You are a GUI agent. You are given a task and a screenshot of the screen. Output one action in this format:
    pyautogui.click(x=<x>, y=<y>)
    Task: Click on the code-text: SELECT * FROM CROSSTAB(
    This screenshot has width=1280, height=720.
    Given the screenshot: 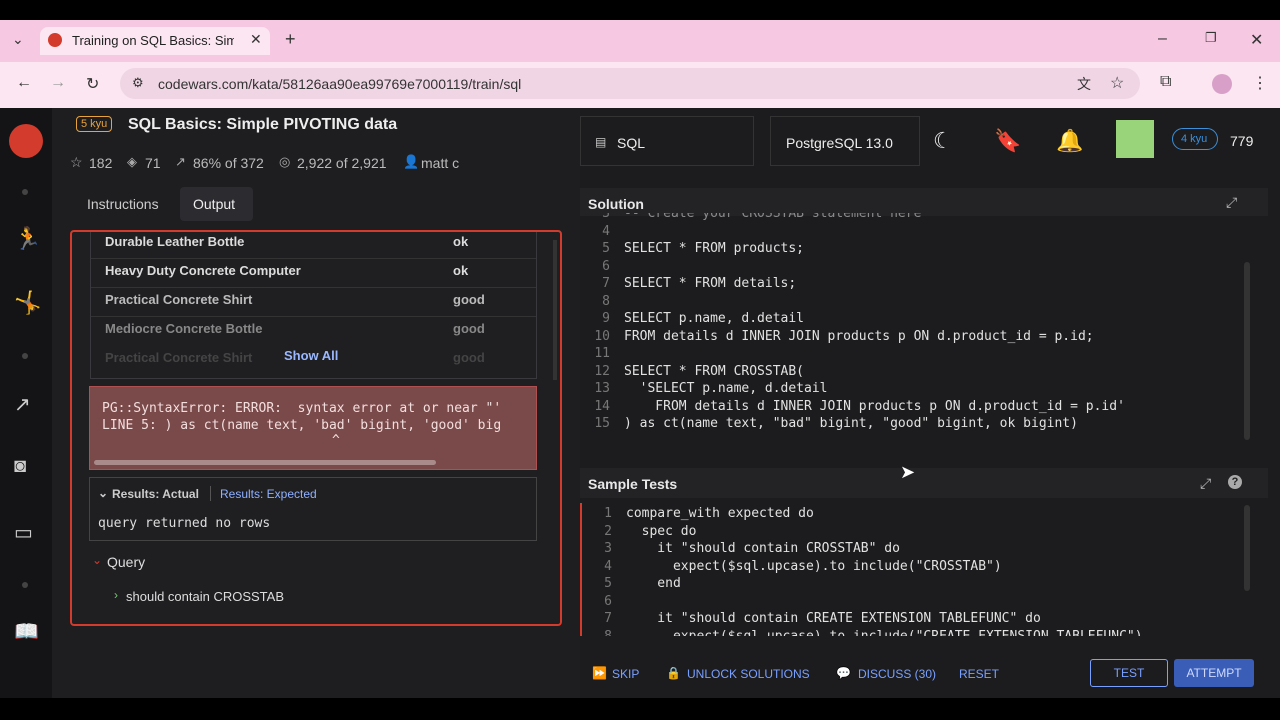 What is the action you would take?
    pyautogui.click(x=714, y=371)
    